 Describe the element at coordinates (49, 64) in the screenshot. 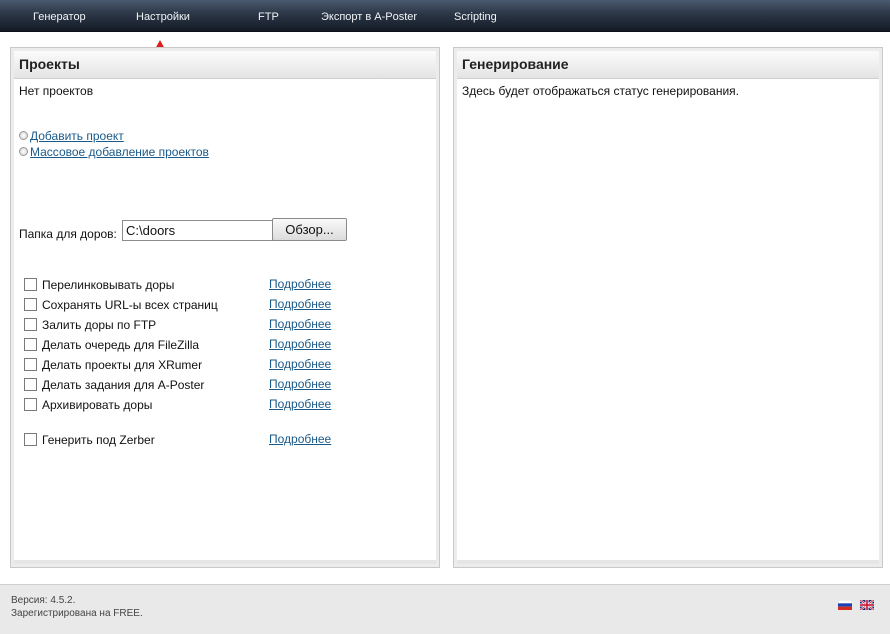

I see `projects-title: Проекты` at that location.